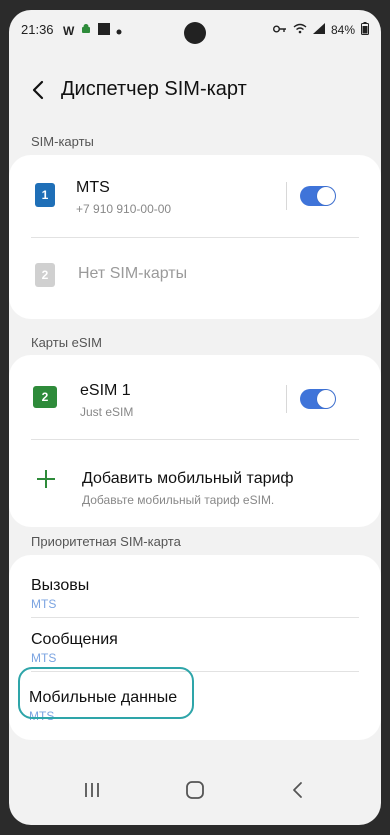  I want to click on wifi-icon, so click(300, 30).